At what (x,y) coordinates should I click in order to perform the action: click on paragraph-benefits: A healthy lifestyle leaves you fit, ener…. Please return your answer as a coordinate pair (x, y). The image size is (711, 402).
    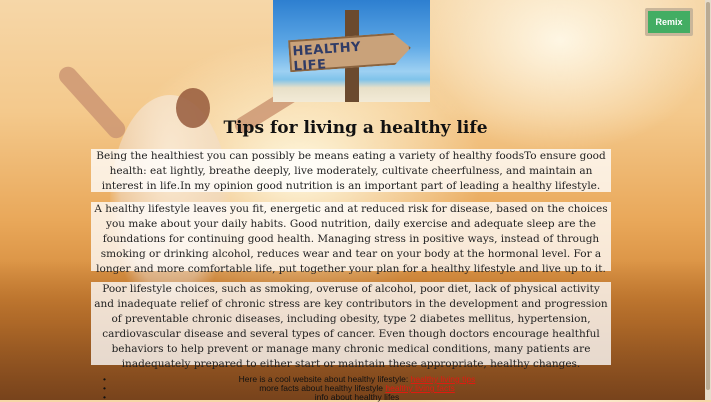
    Looking at the image, I should click on (351, 238).